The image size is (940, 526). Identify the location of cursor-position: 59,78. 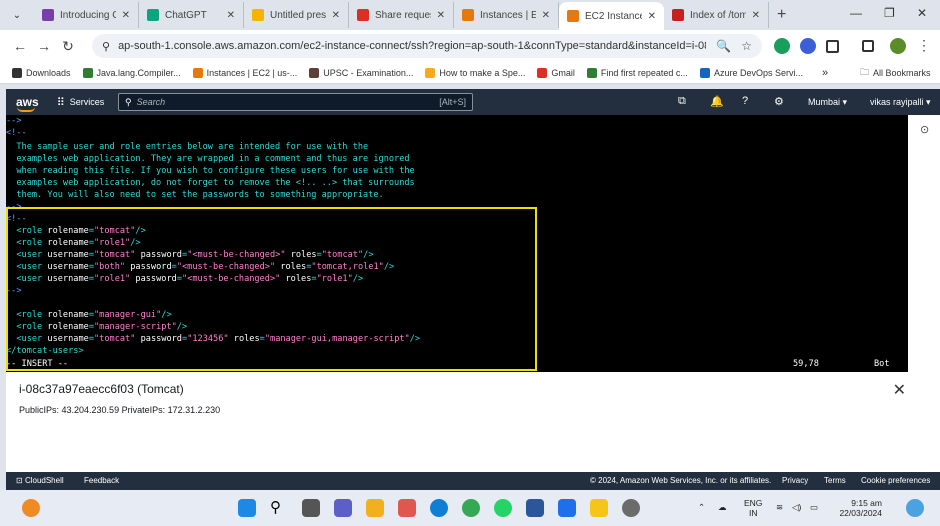
(806, 364).